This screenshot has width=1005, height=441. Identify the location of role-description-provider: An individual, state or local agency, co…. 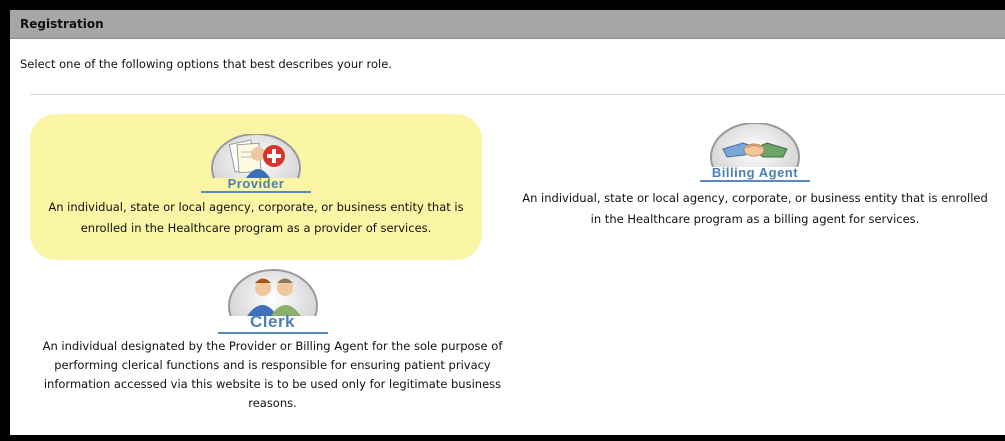
(256, 217).